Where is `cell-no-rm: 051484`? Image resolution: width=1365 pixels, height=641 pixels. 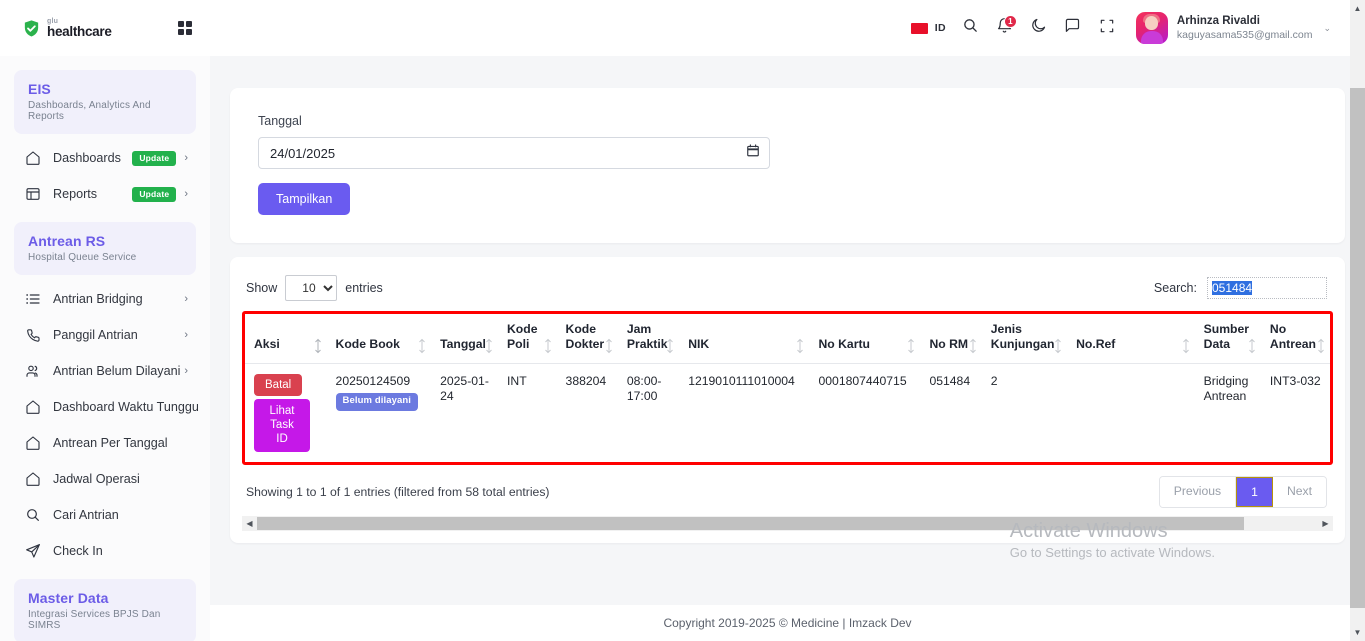 cell-no-rm: 051484 is located at coordinates (950, 380).